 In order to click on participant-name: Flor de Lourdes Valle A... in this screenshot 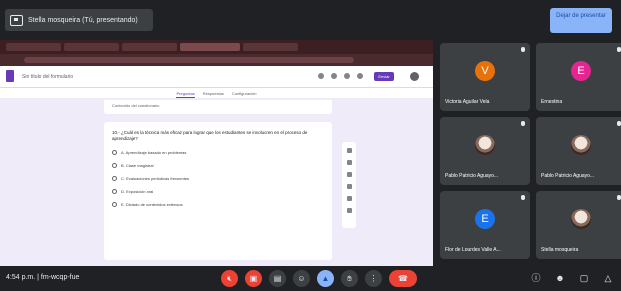, I will do `click(473, 250)`.